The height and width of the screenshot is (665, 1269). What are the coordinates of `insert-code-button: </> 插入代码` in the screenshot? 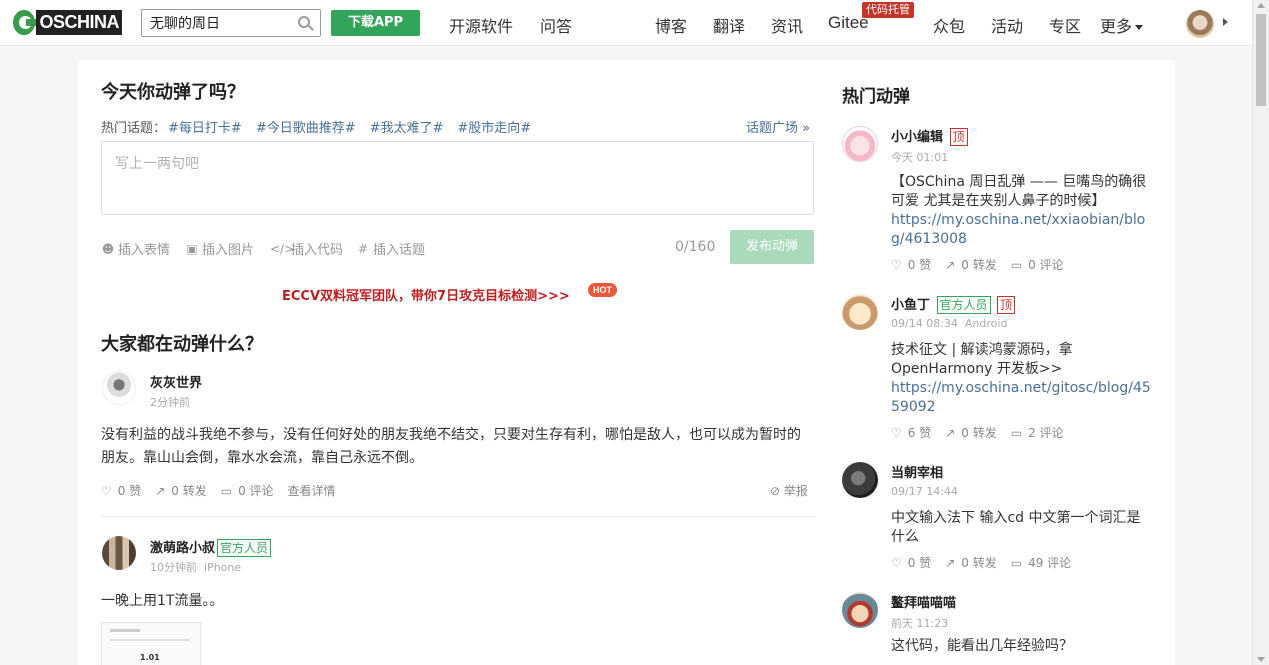 It's located at (307, 249).